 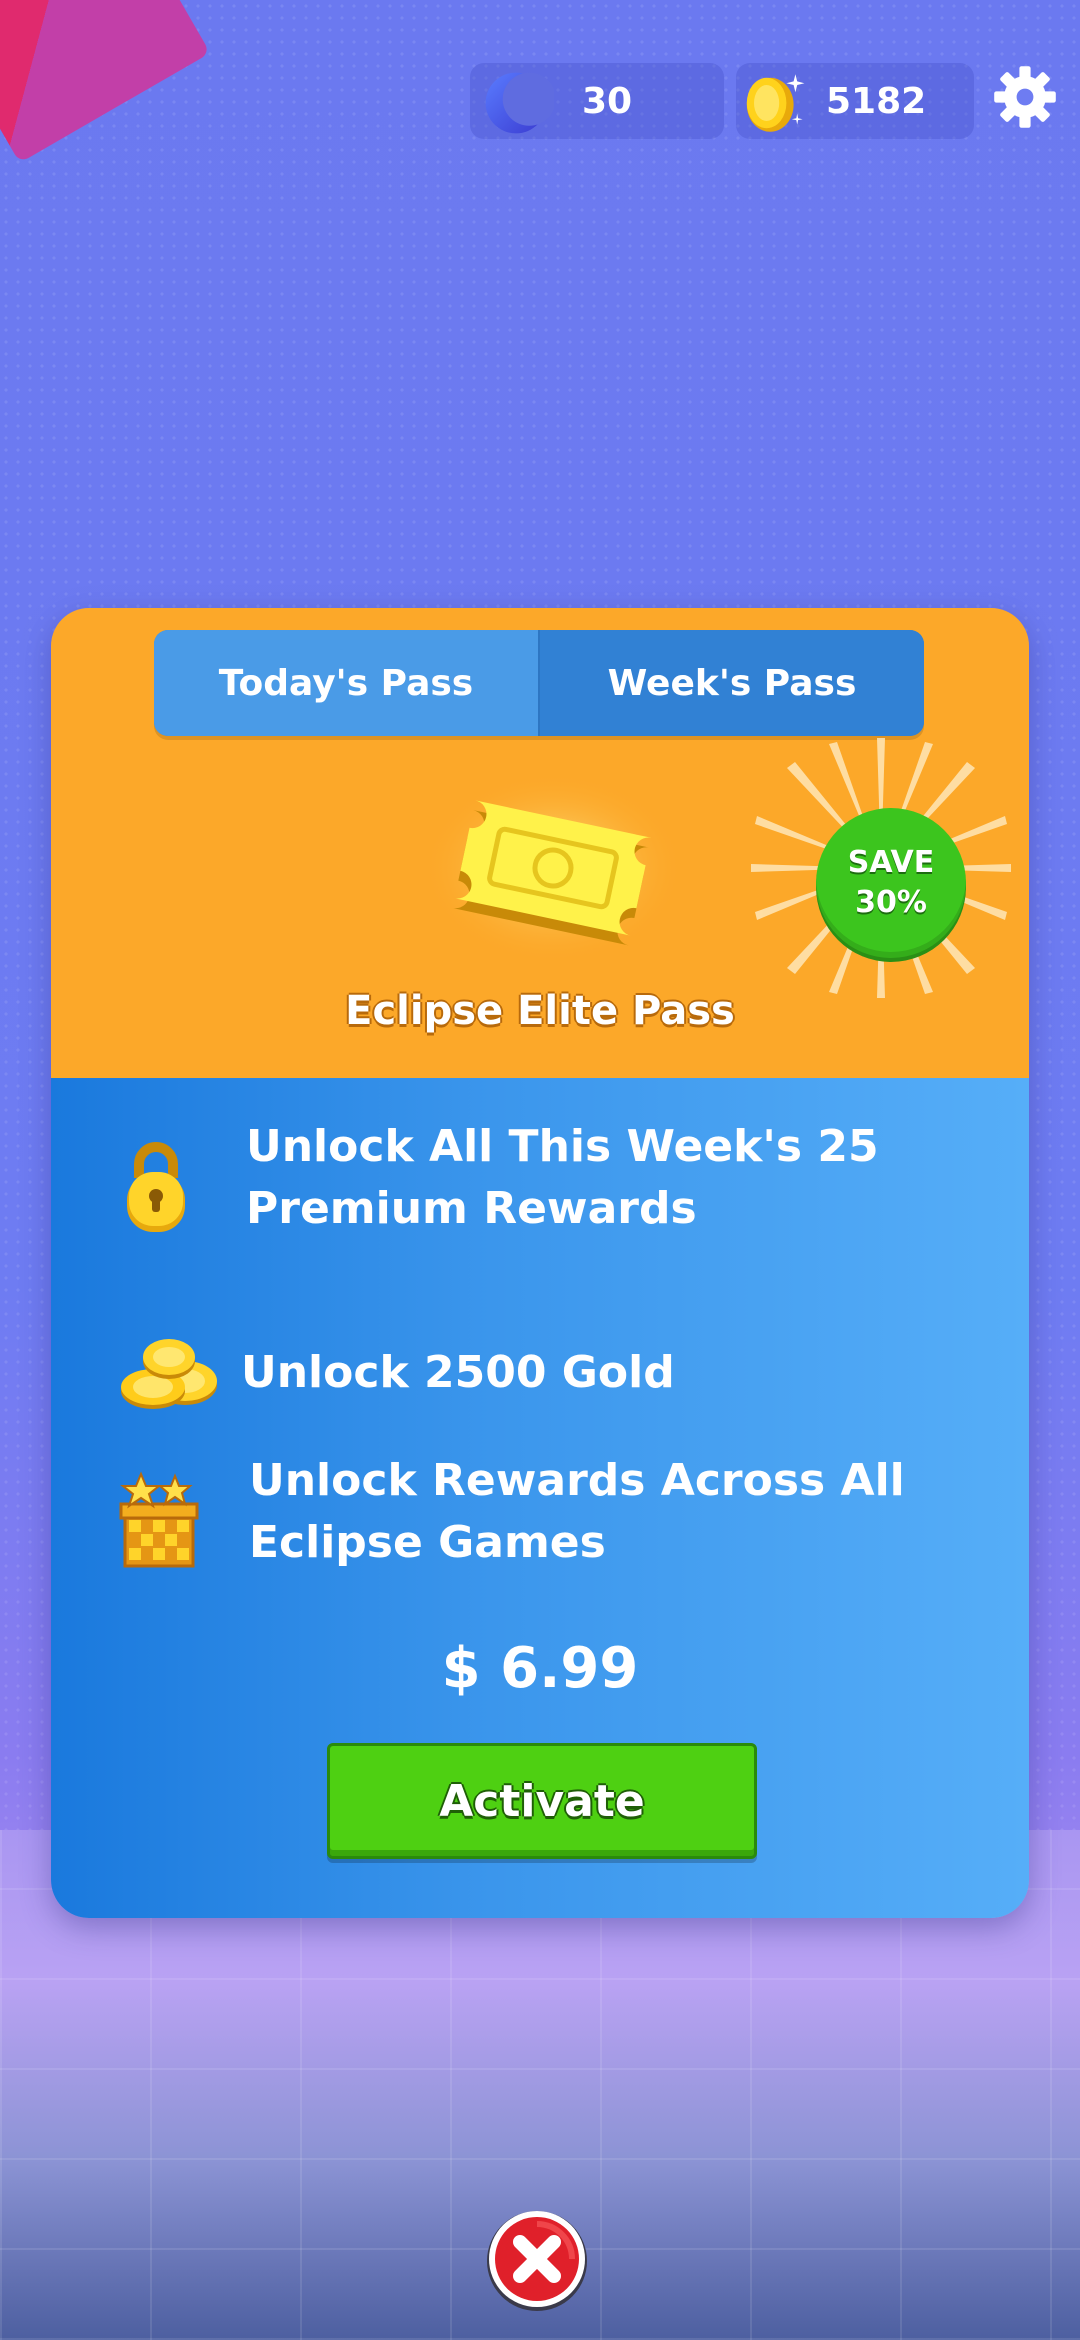 What do you see at coordinates (891, 883) in the screenshot?
I see `save-discount-badge: SAVE 30%` at bounding box center [891, 883].